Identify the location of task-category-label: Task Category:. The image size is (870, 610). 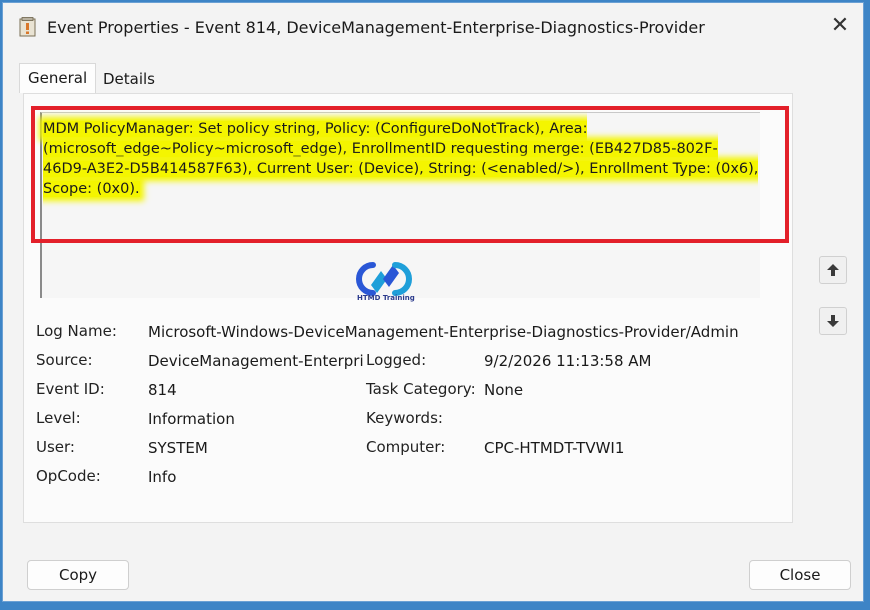
(421, 389).